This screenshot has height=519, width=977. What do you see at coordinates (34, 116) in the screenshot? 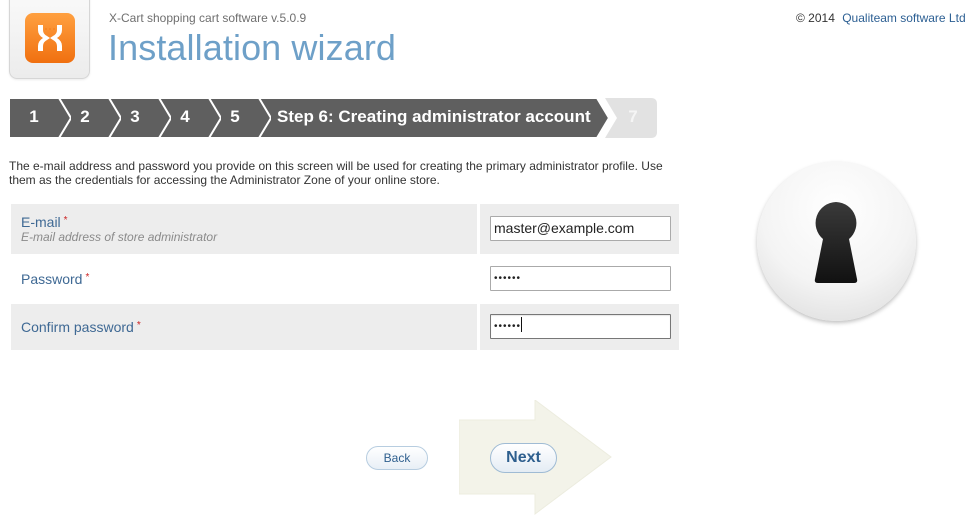
I see `step-label: 1` at bounding box center [34, 116].